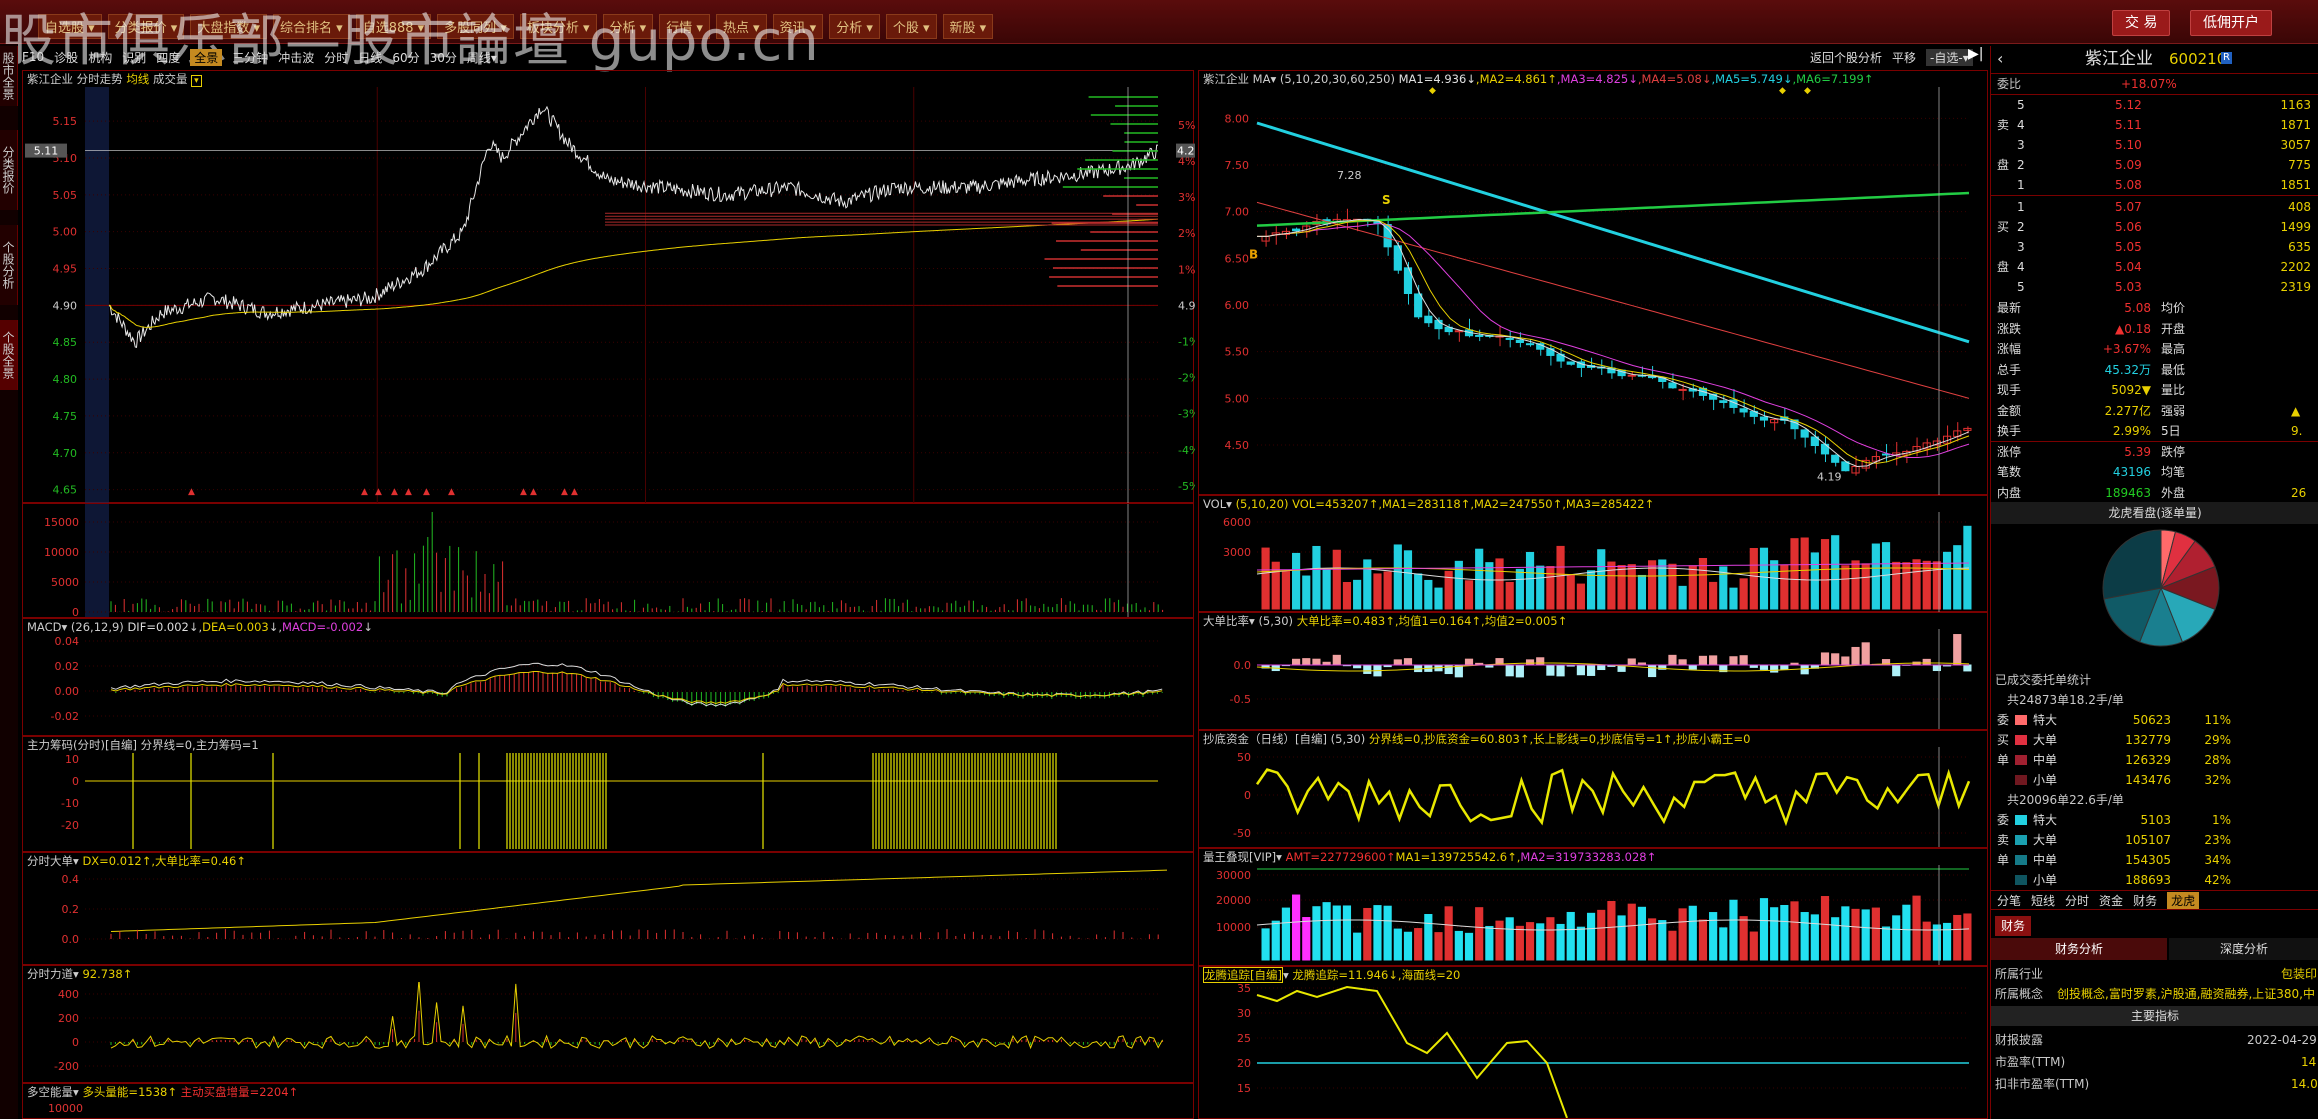  Describe the element at coordinates (1262, 79) in the screenshot. I see `ma-selector: MA` at that location.